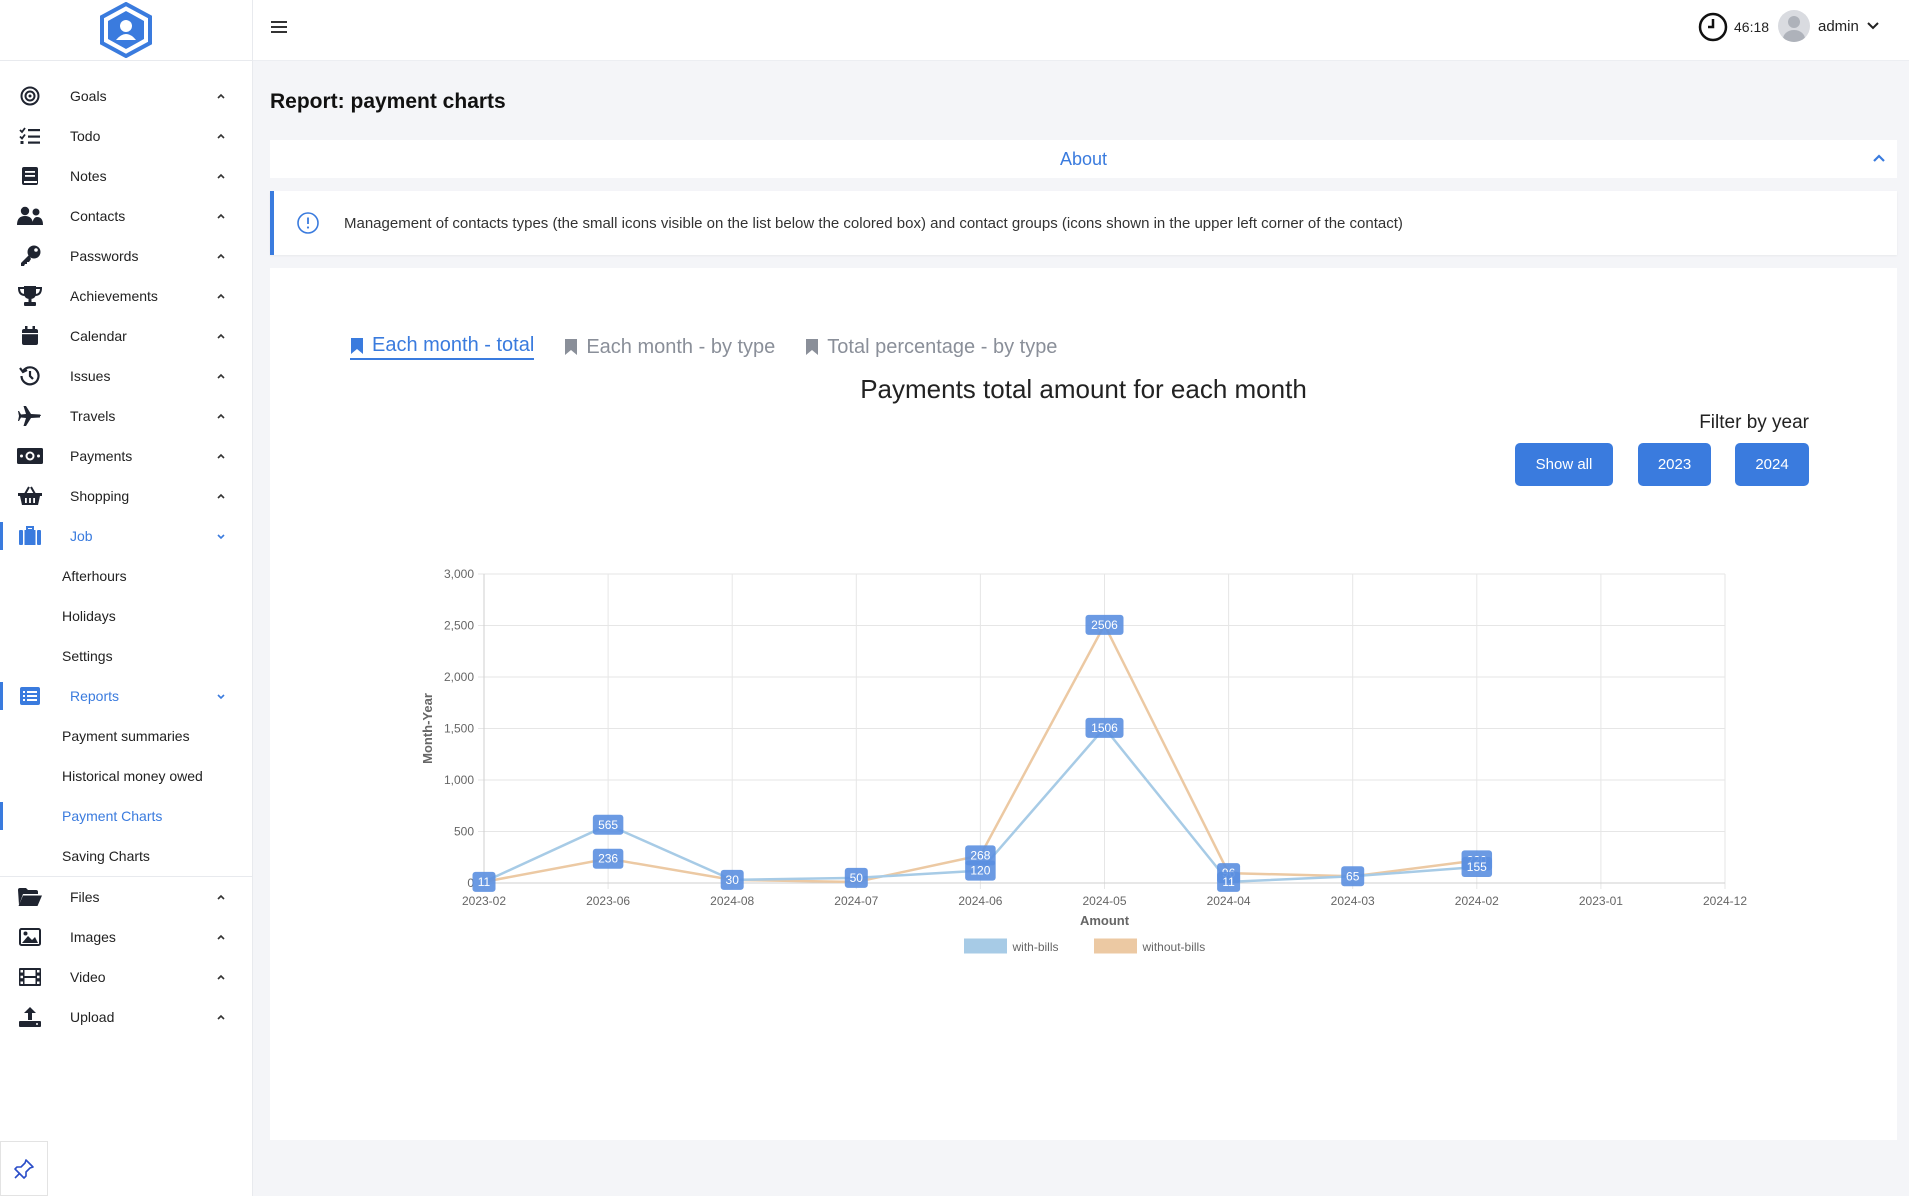  What do you see at coordinates (1477, 901) in the screenshot?
I see `x-tick-label: 2024-02` at bounding box center [1477, 901].